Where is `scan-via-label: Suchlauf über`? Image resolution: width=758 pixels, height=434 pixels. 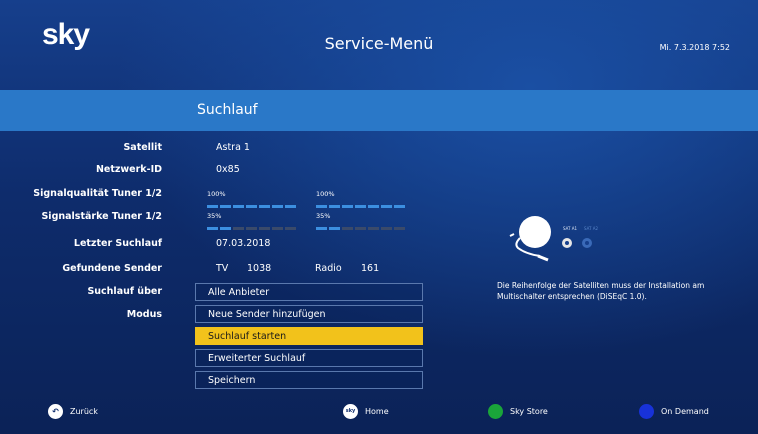
scan-via-label: Suchlauf über is located at coordinates (124, 291).